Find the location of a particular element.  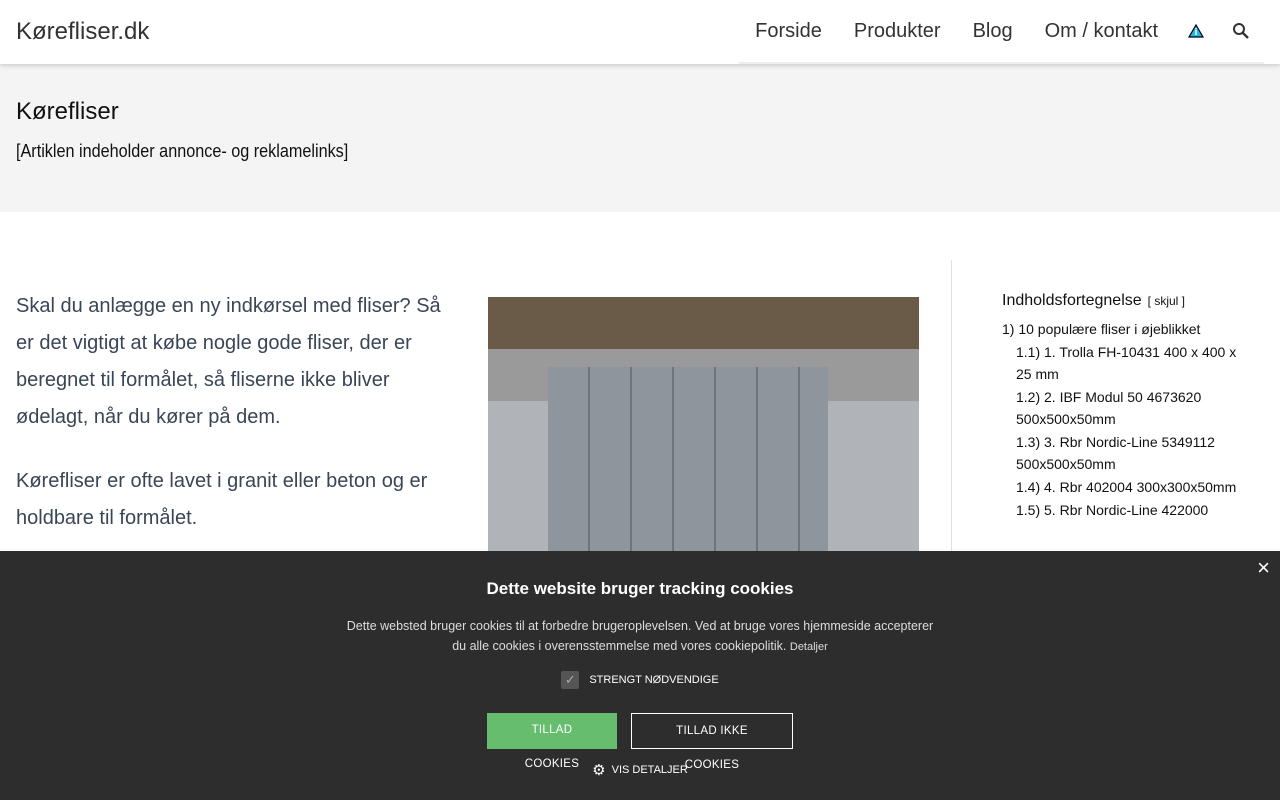

close-icon: × is located at coordinates (1263, 568).